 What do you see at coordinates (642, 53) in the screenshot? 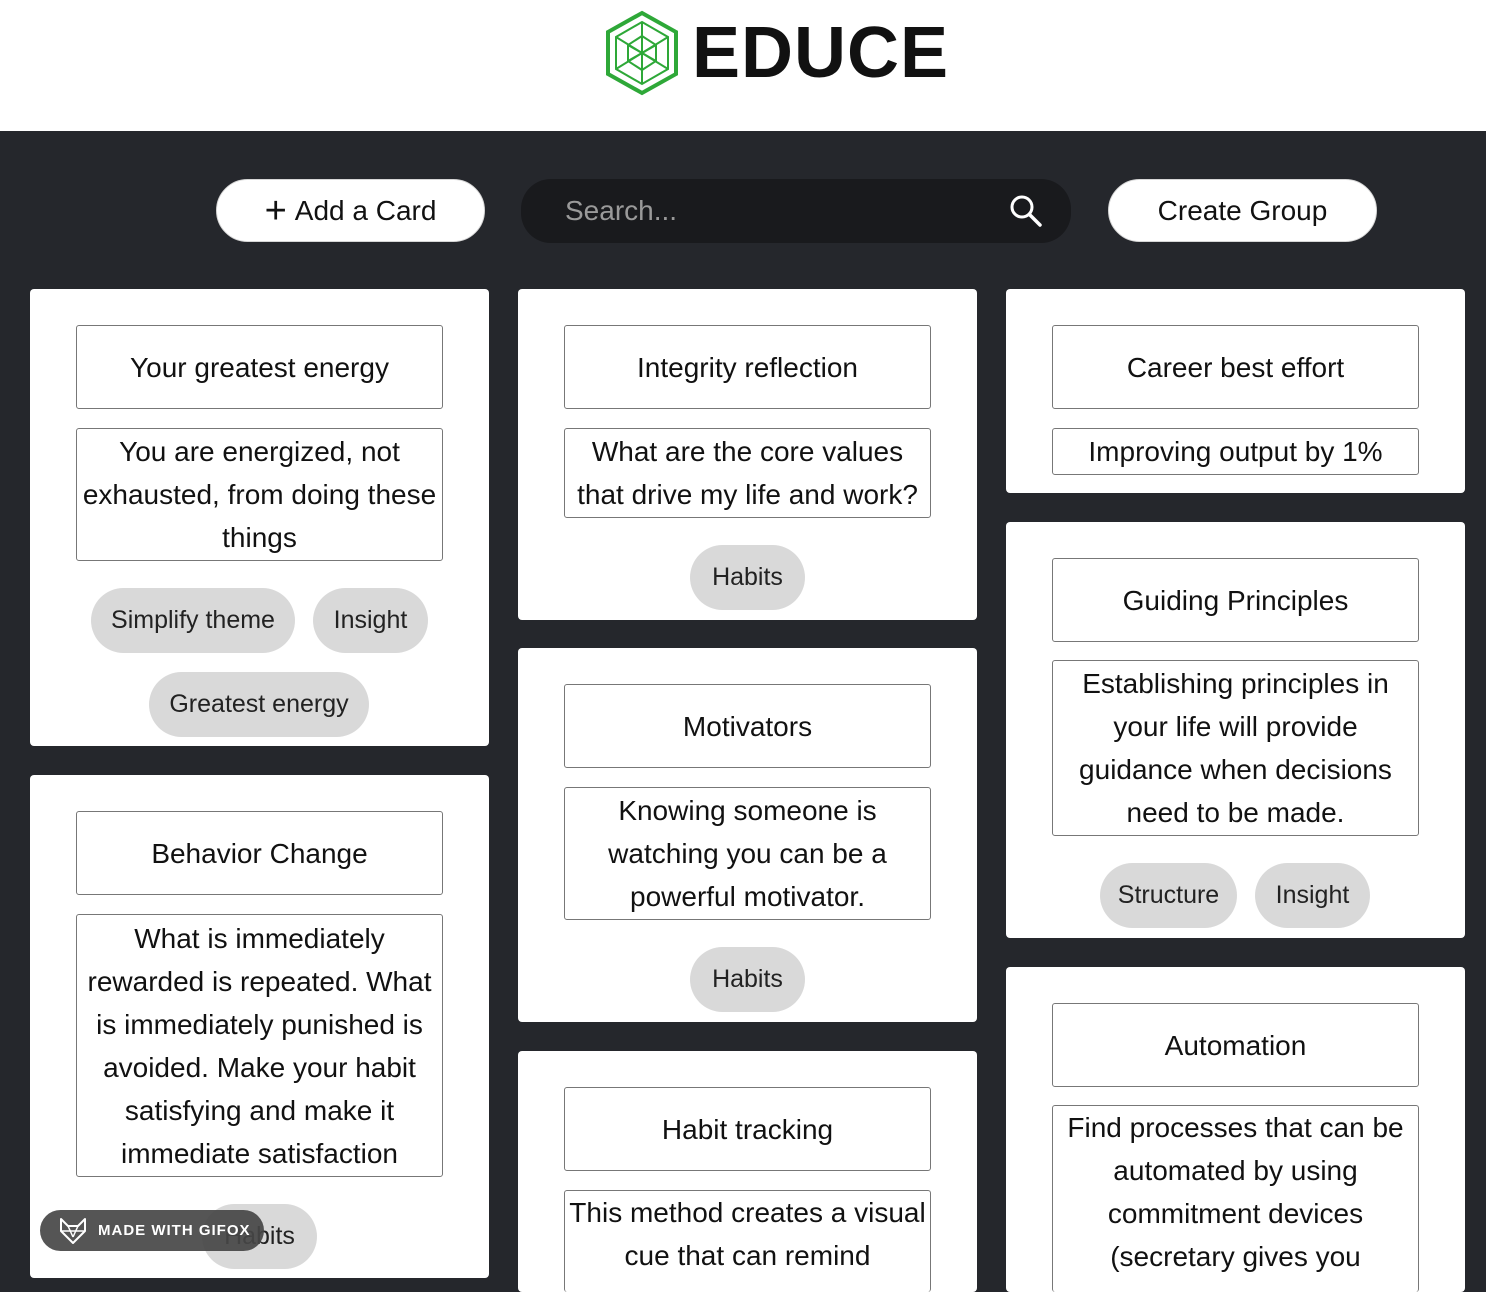
I see `hexagon-network-logo-icon` at bounding box center [642, 53].